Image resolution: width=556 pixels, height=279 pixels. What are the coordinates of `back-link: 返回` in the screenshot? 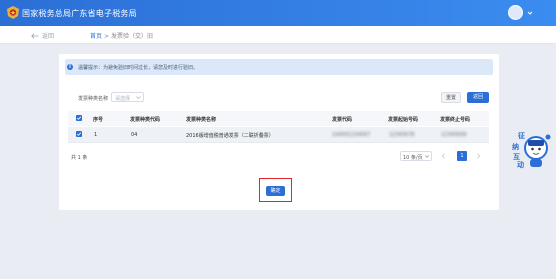 It's located at (42, 35).